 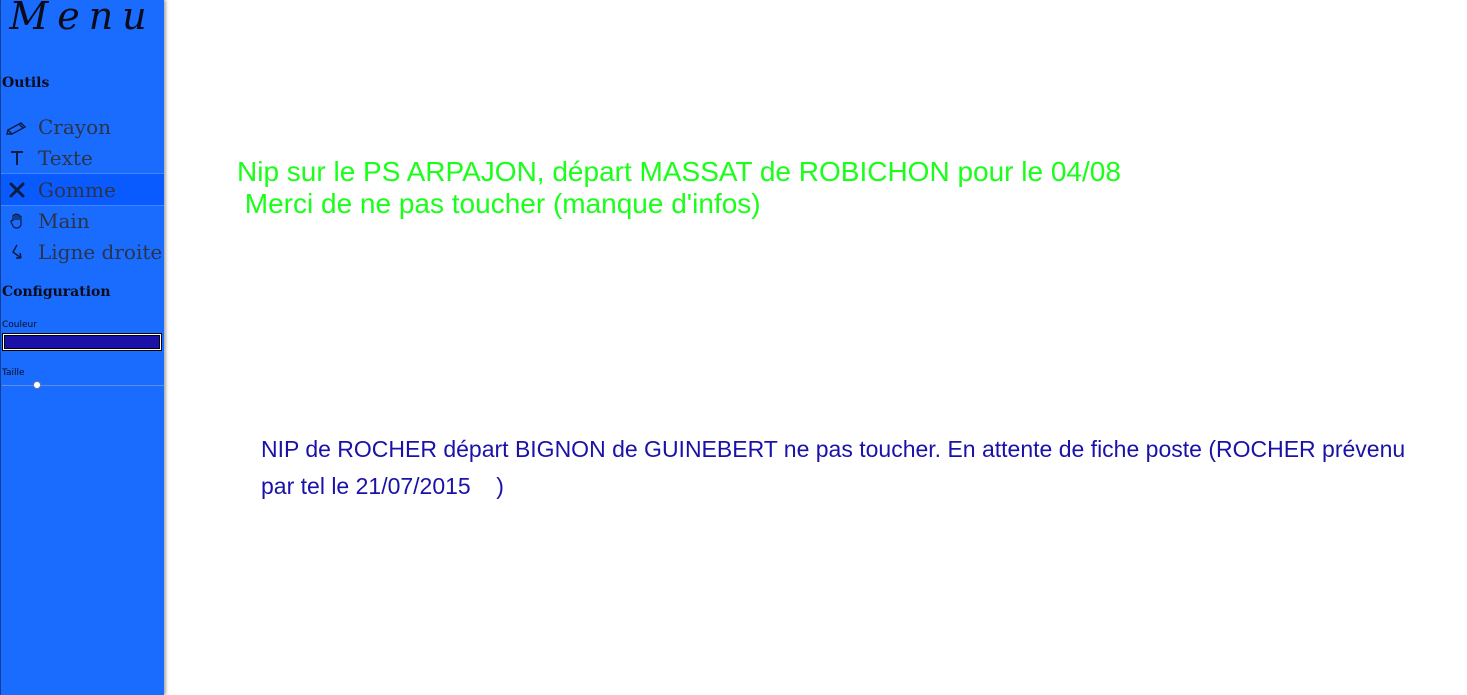 I want to click on text-icon, so click(x=17, y=158).